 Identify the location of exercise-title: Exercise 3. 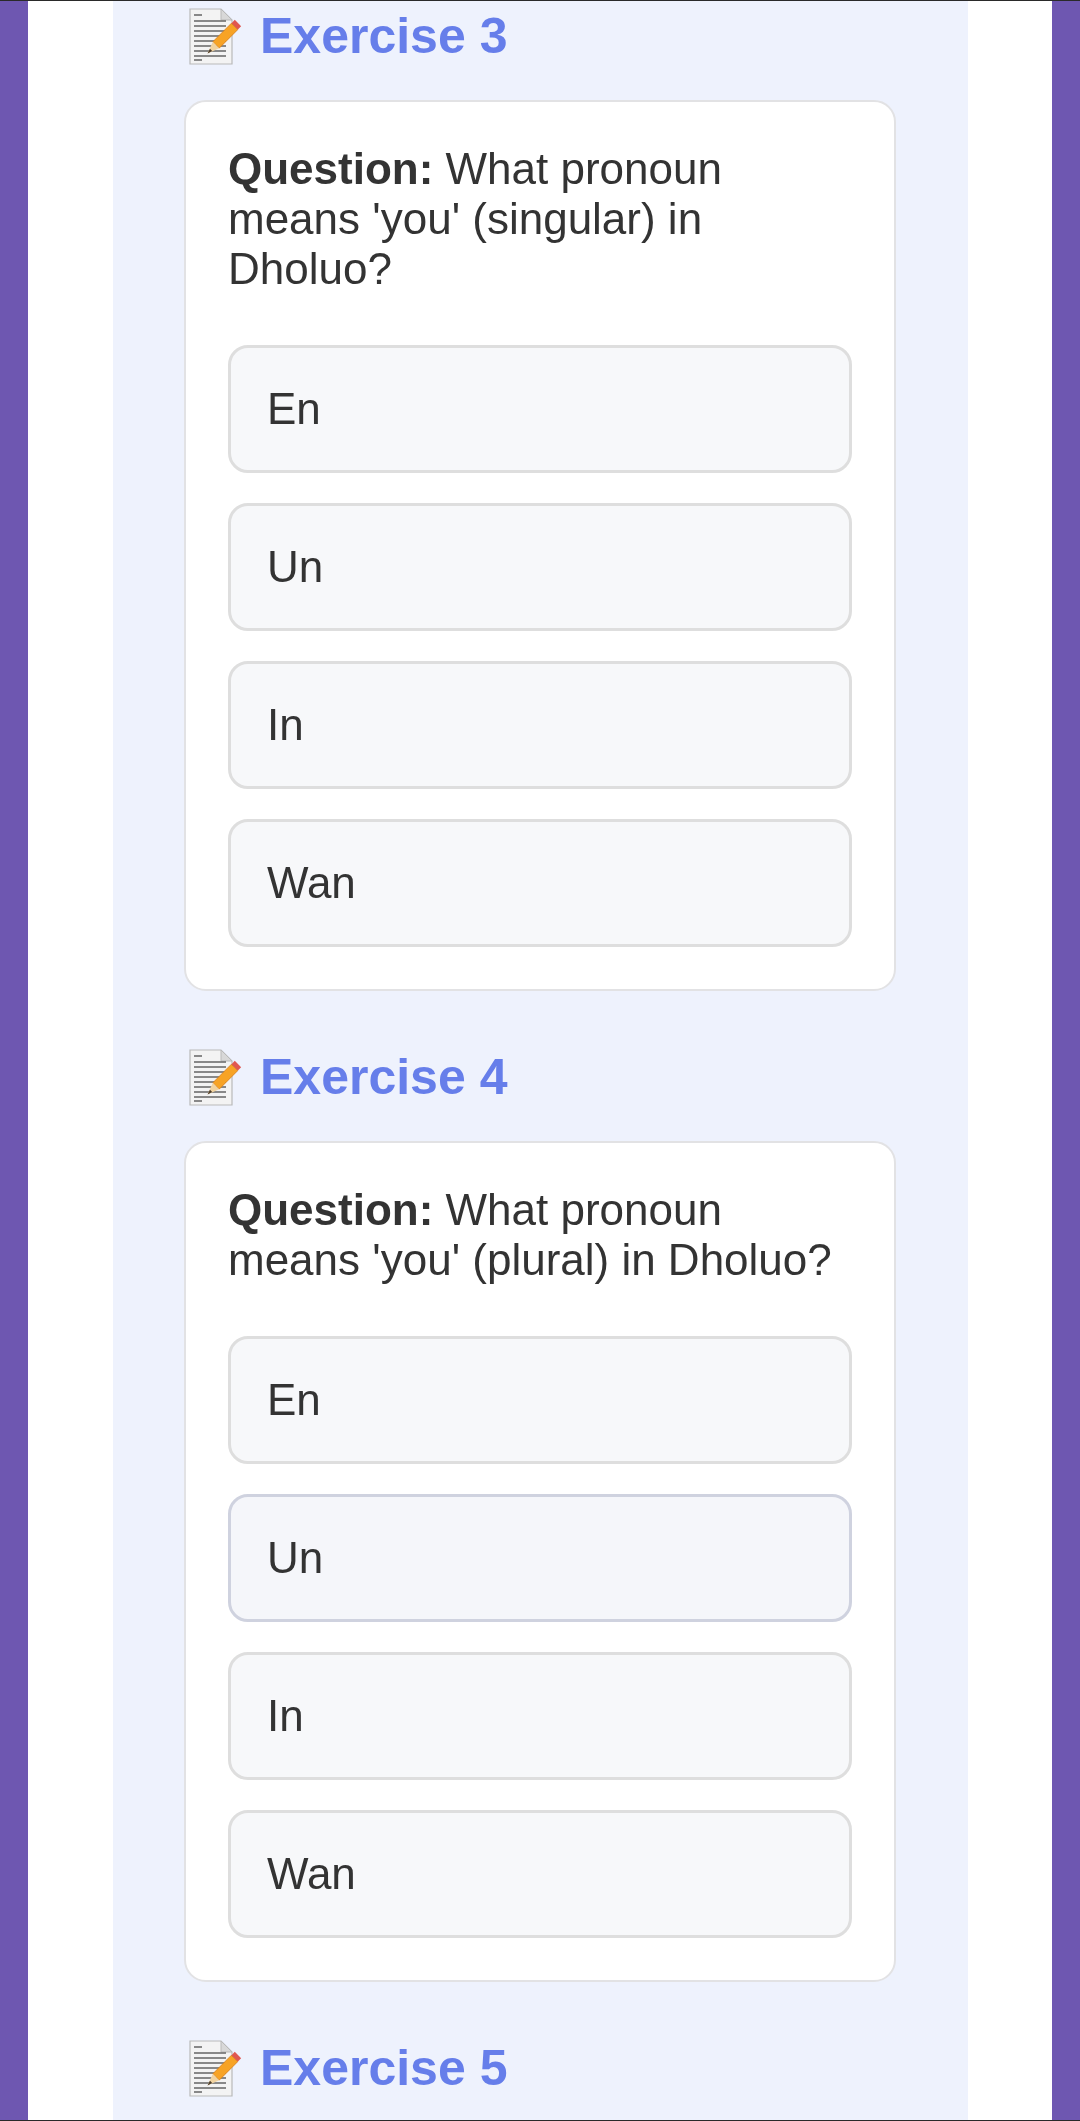
(384, 36).